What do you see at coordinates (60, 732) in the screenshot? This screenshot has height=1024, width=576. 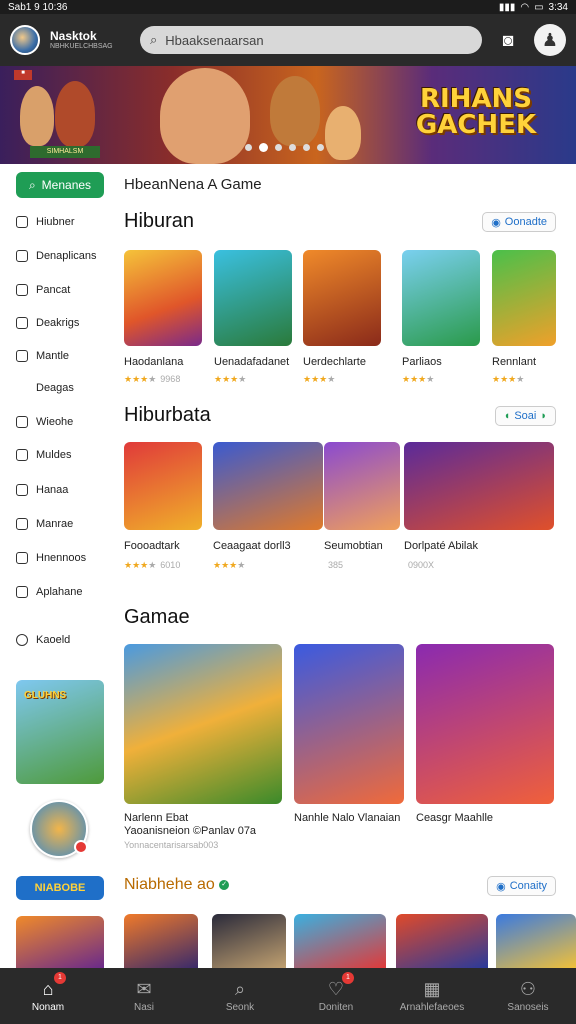 I see `promo-card: GLUHNS` at bounding box center [60, 732].